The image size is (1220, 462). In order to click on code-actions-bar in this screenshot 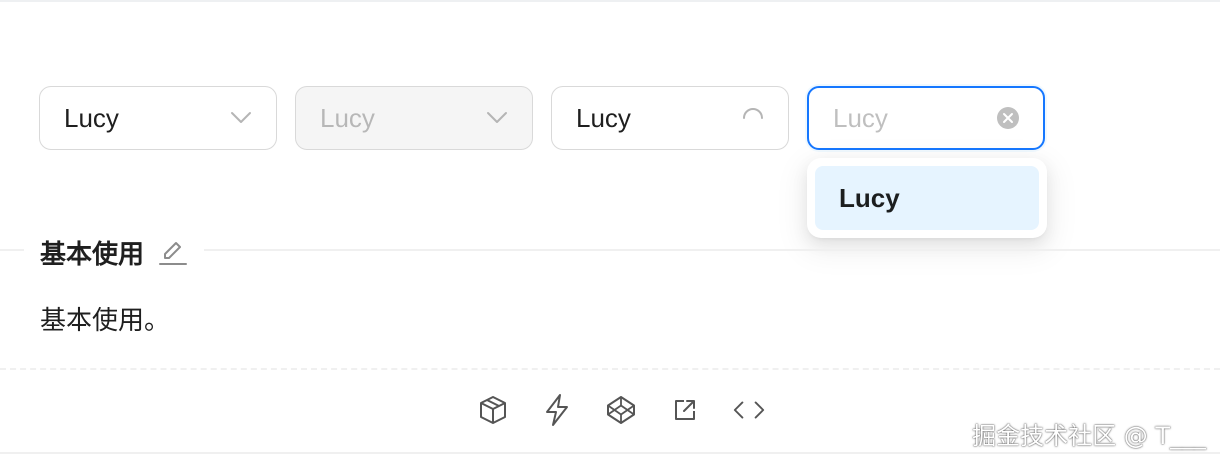, I will do `click(621, 410)`.